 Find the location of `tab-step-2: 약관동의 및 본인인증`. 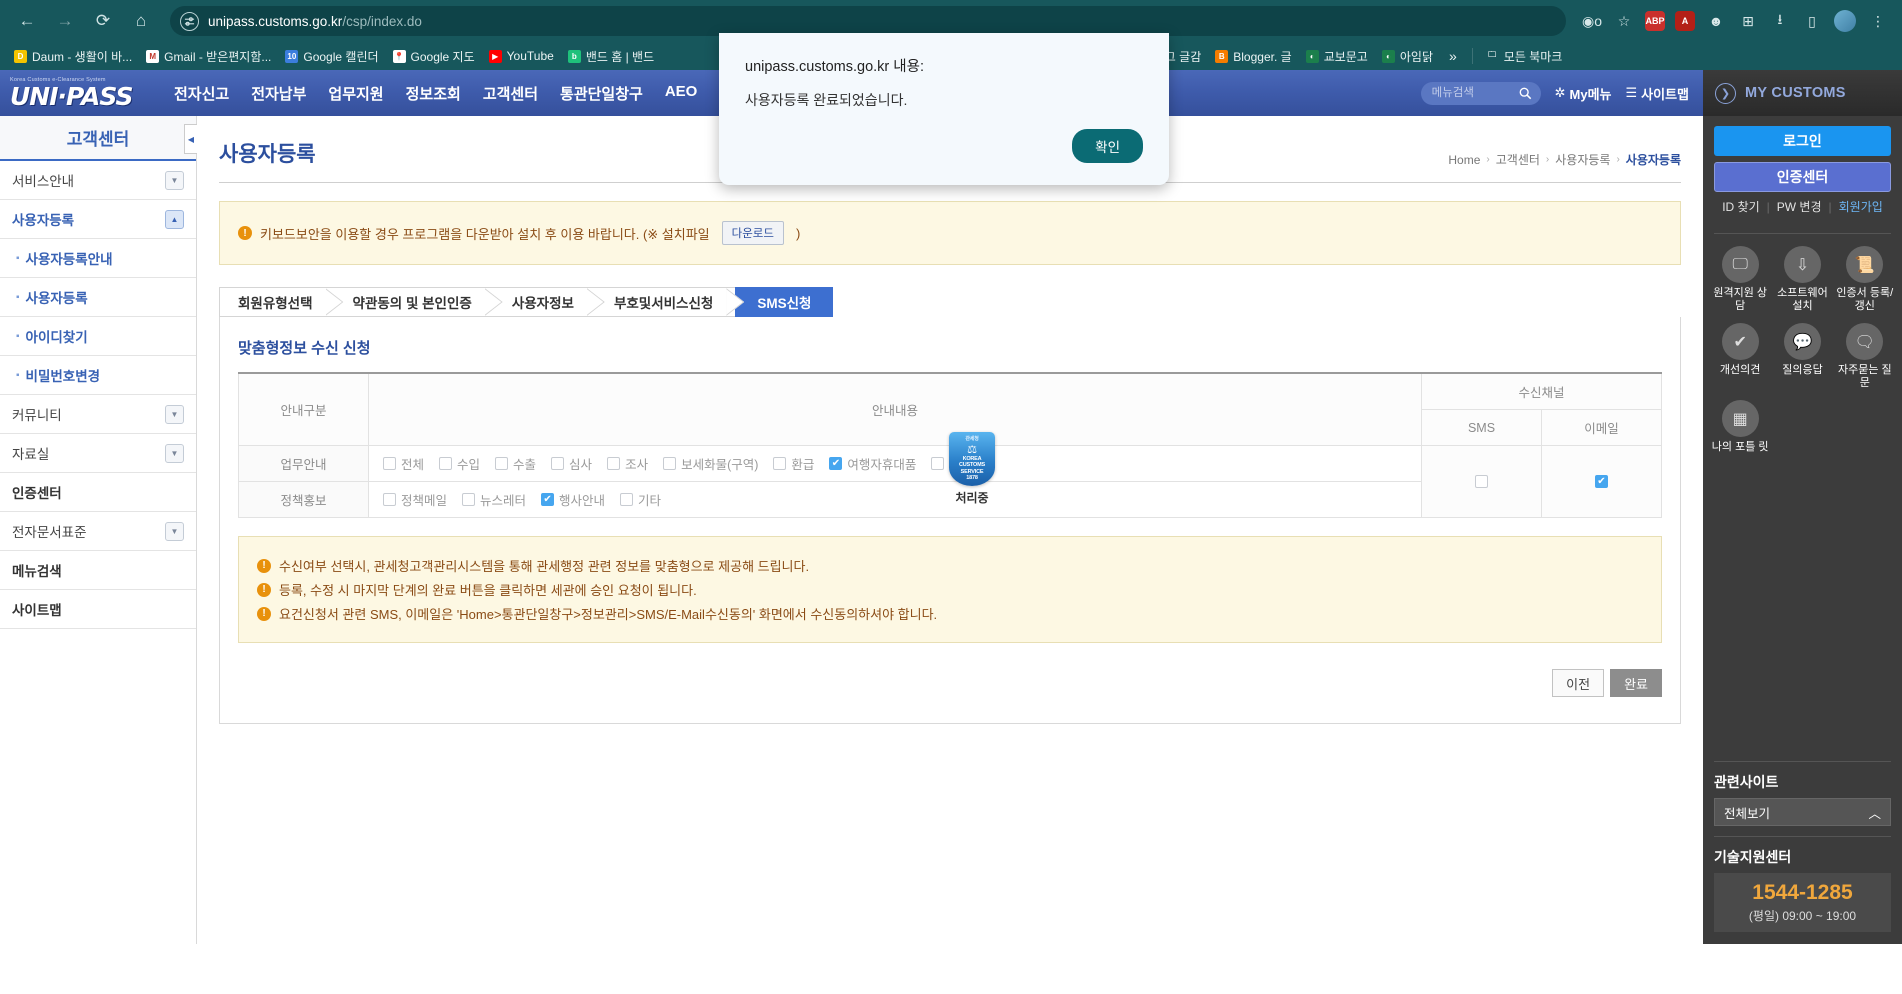

tab-step-2: 약관동의 및 본인인증 is located at coordinates (418, 302).